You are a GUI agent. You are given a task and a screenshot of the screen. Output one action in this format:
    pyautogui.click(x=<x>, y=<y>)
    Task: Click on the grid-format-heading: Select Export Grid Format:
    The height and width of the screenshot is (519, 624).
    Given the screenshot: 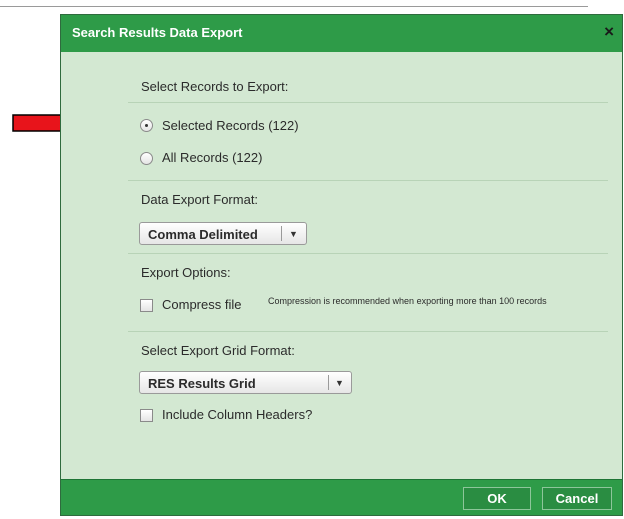 What is the action you would take?
    pyautogui.click(x=218, y=350)
    